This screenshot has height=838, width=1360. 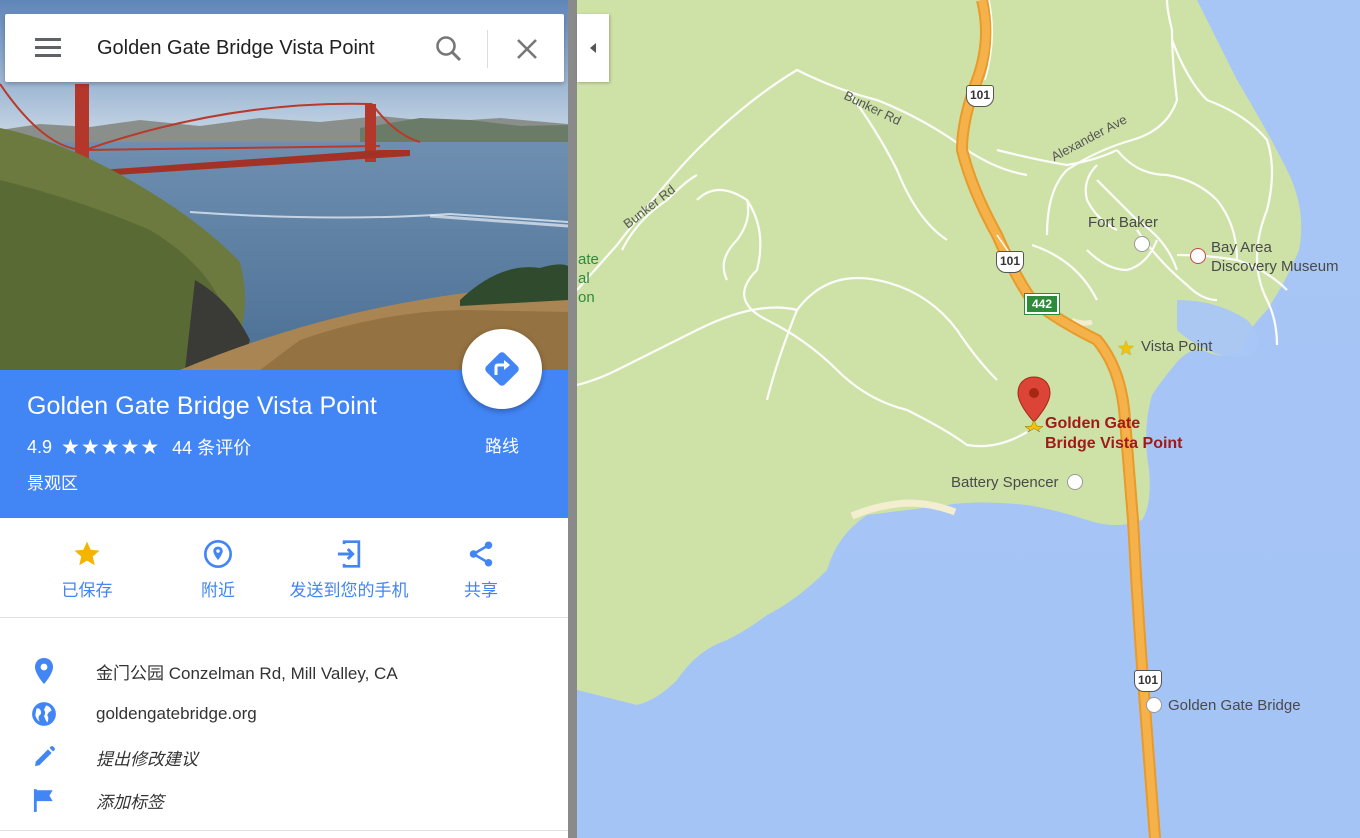 What do you see at coordinates (284, 568) in the screenshot?
I see `action-bar: 已保存 附近 发送到您的手机 共享` at bounding box center [284, 568].